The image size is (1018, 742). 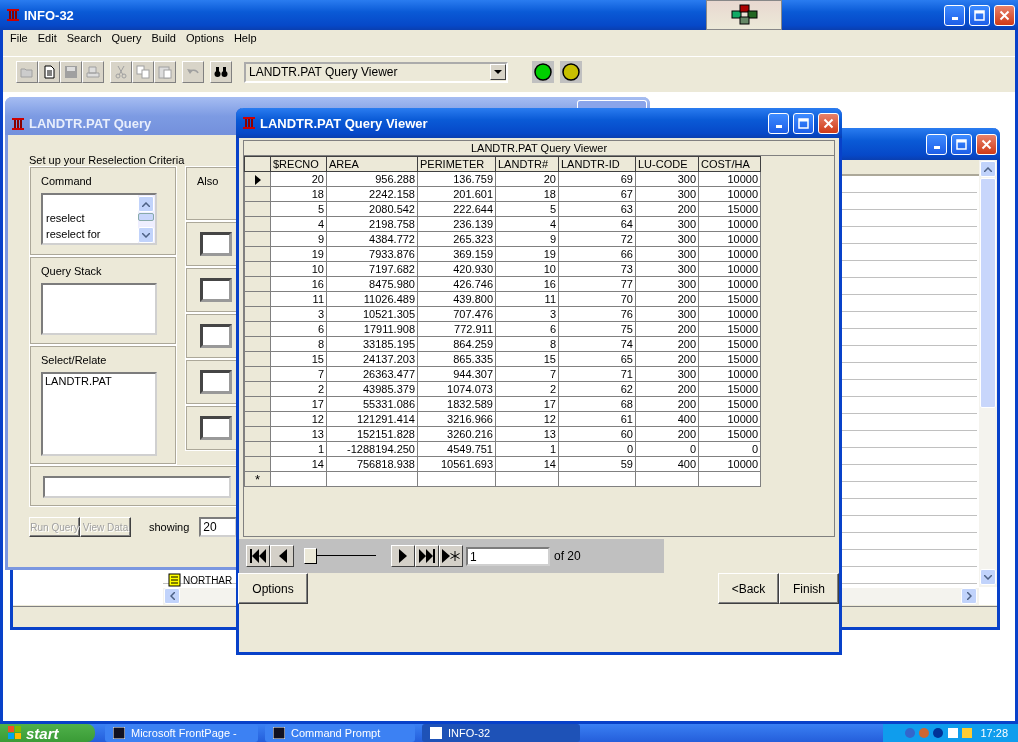 What do you see at coordinates (49, 72) in the screenshot?
I see `document-icon` at bounding box center [49, 72].